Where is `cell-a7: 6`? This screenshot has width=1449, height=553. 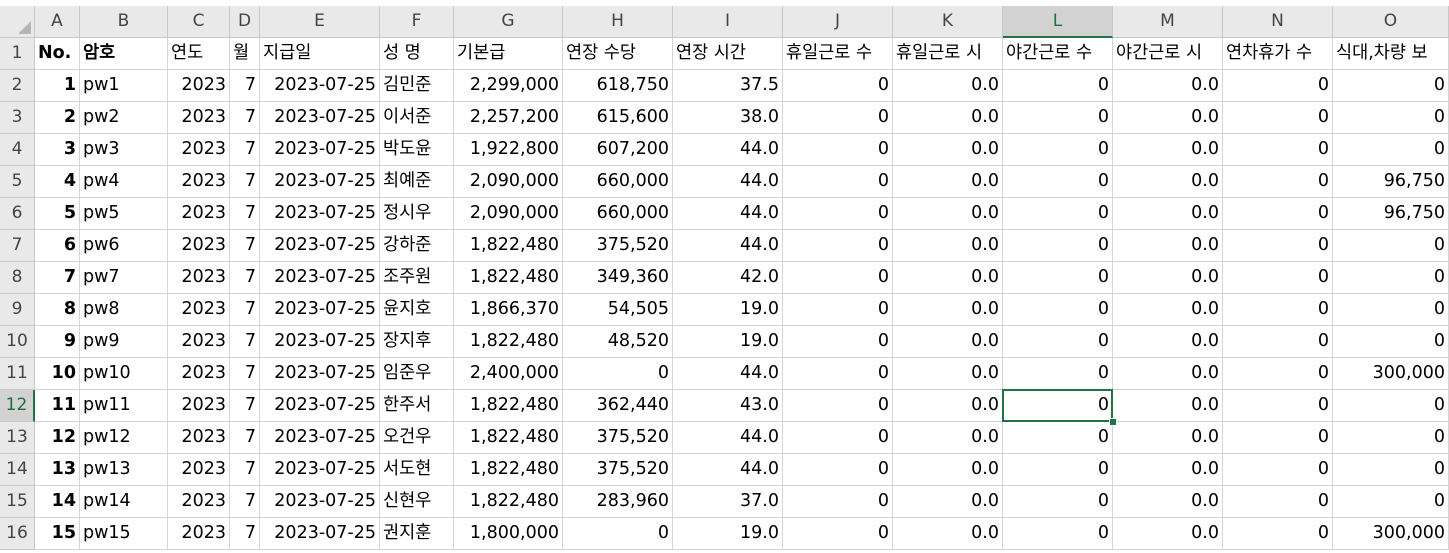 cell-a7: 6 is located at coordinates (57, 246).